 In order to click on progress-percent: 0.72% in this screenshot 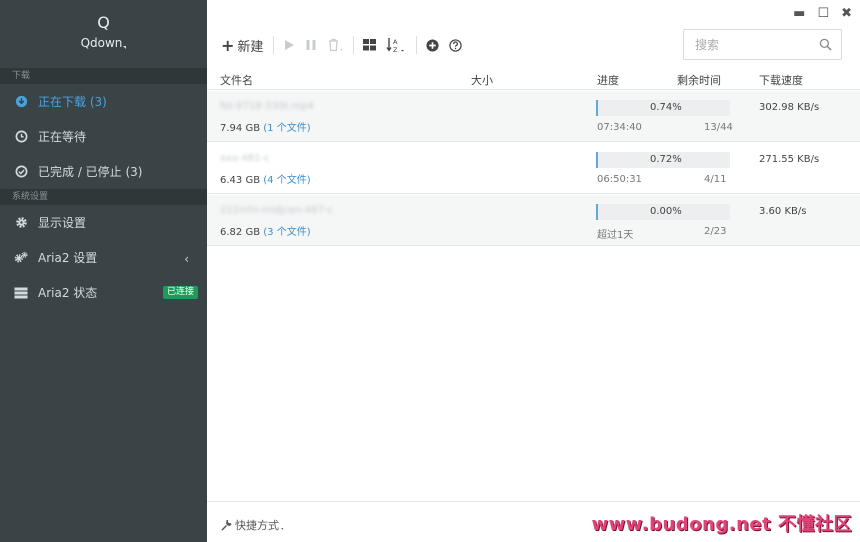, I will do `click(666, 159)`.